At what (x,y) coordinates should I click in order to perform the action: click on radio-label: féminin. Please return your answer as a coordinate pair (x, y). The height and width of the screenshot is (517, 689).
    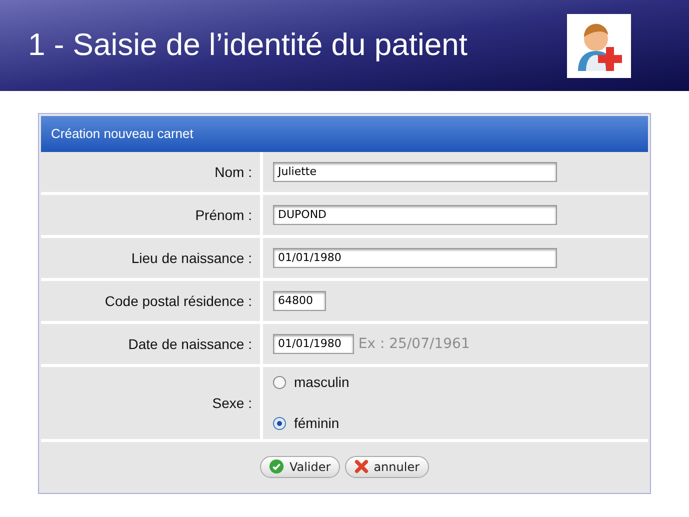
    Looking at the image, I should click on (317, 423).